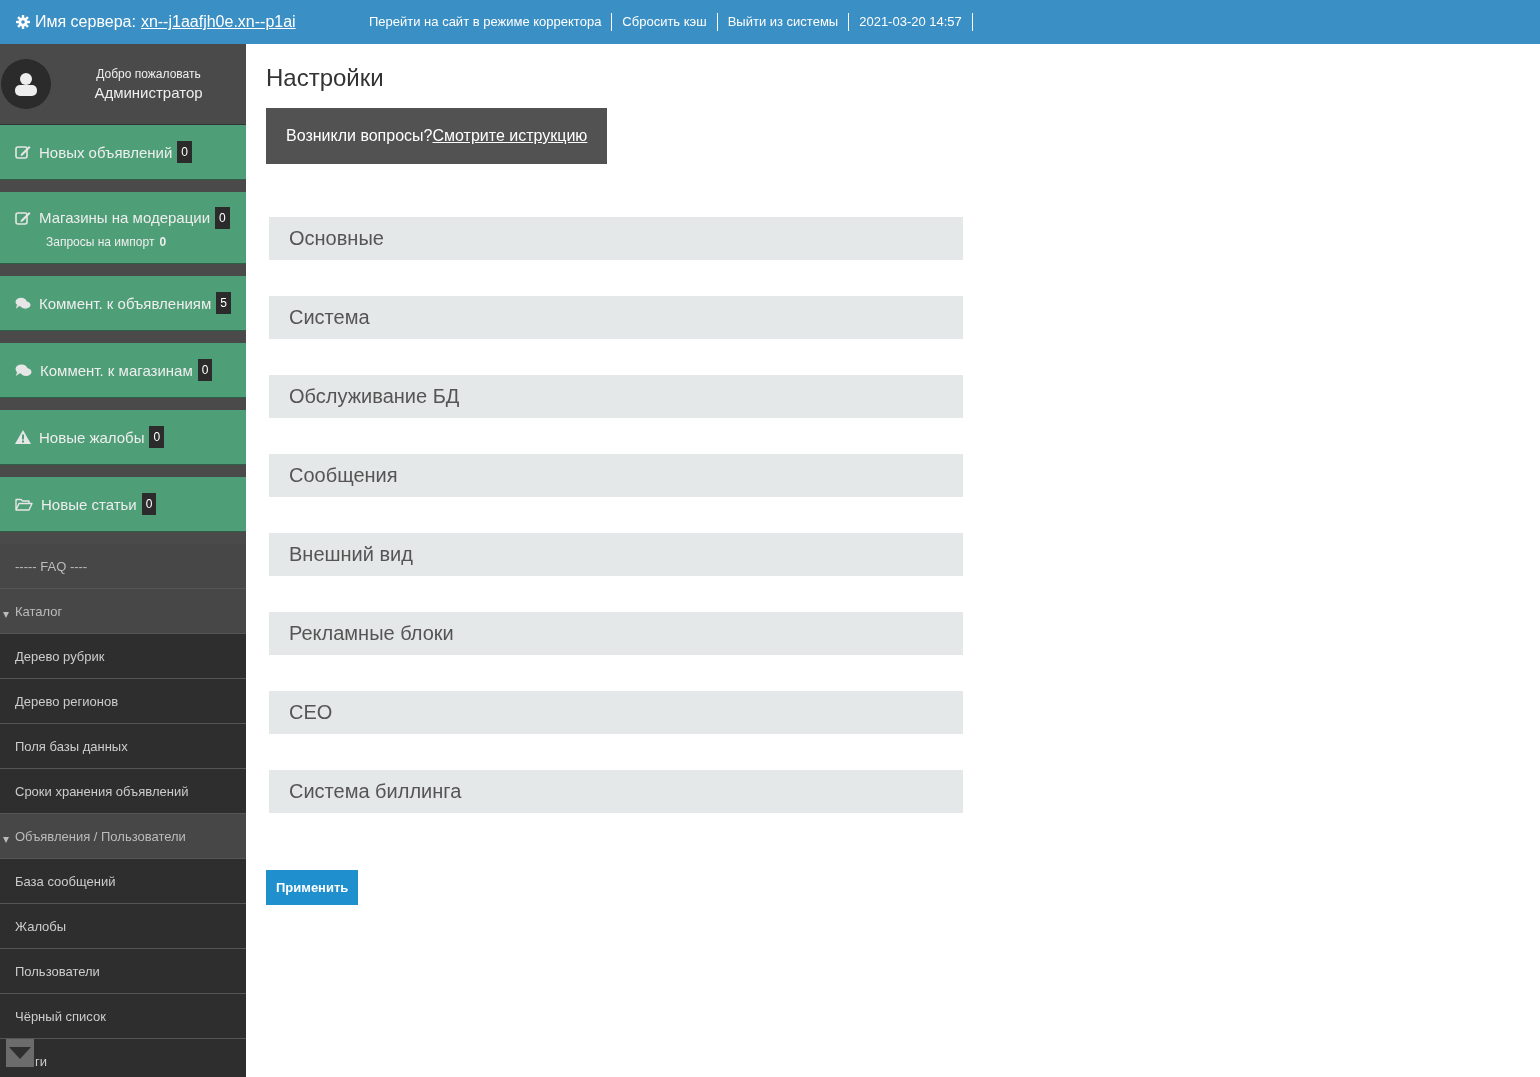 The image size is (1540, 1077). What do you see at coordinates (85, 22) in the screenshot?
I see `server-label: Имя сервера:` at bounding box center [85, 22].